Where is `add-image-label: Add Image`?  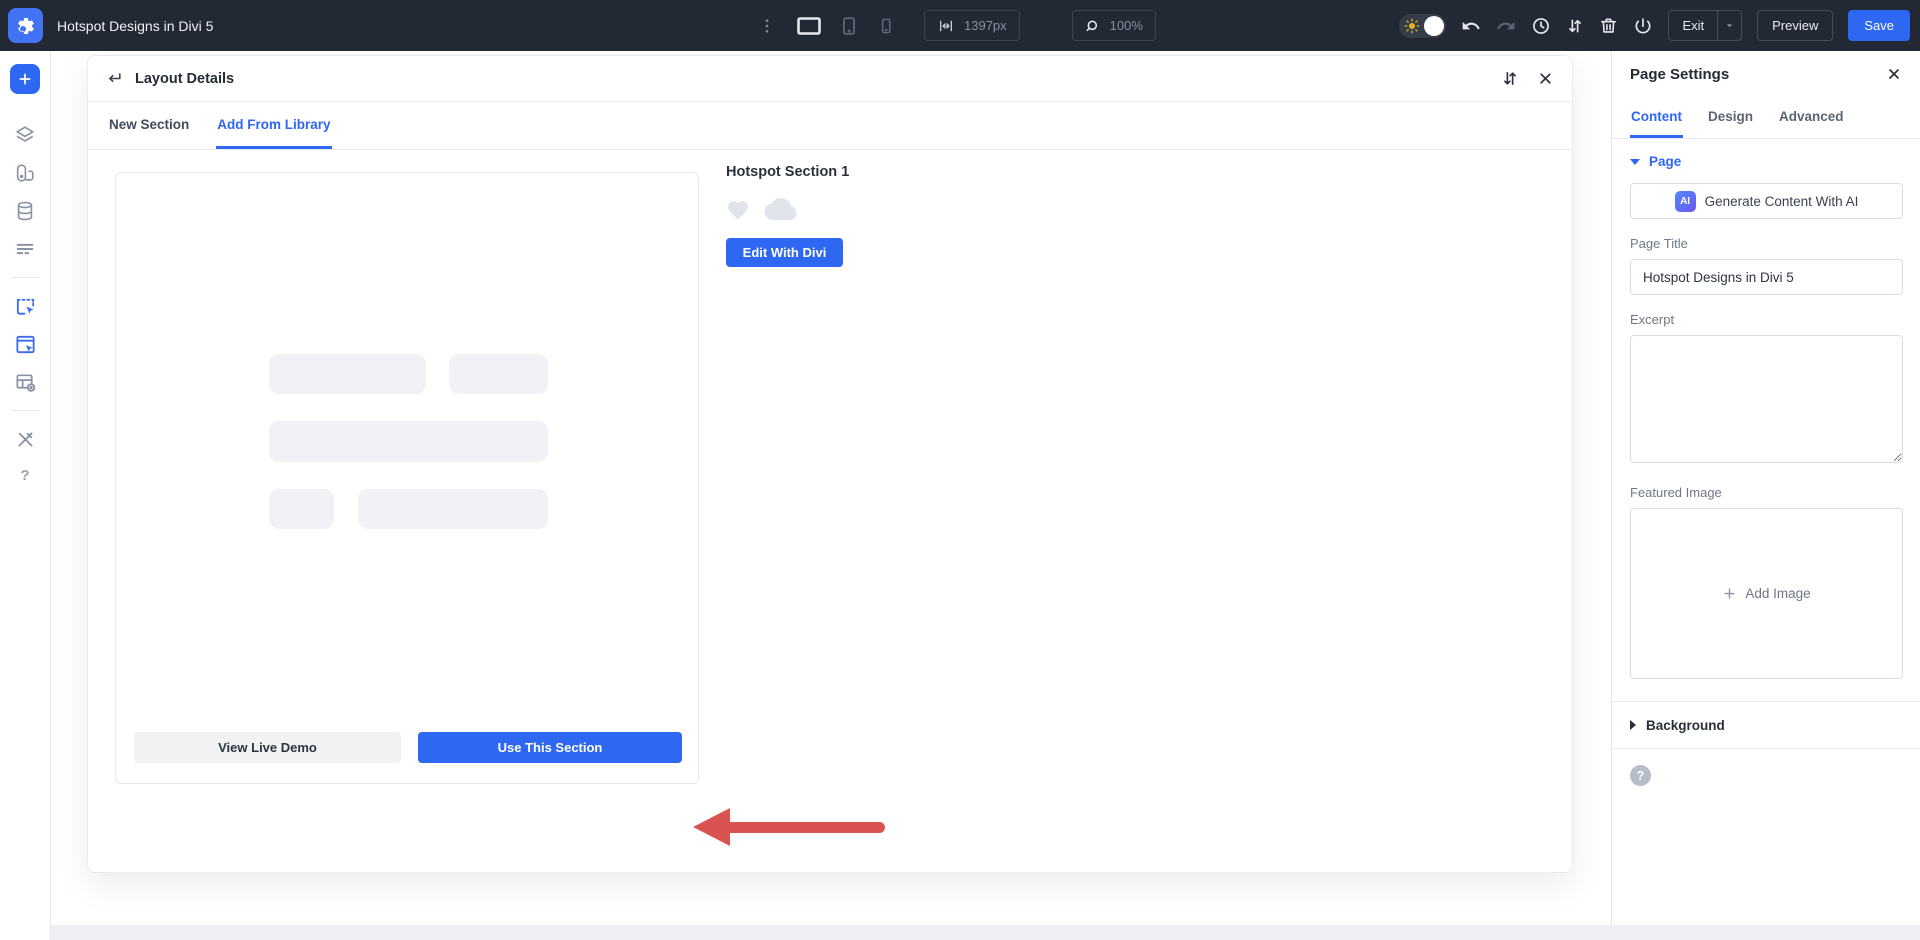
add-image-label: Add Image is located at coordinates (1778, 593).